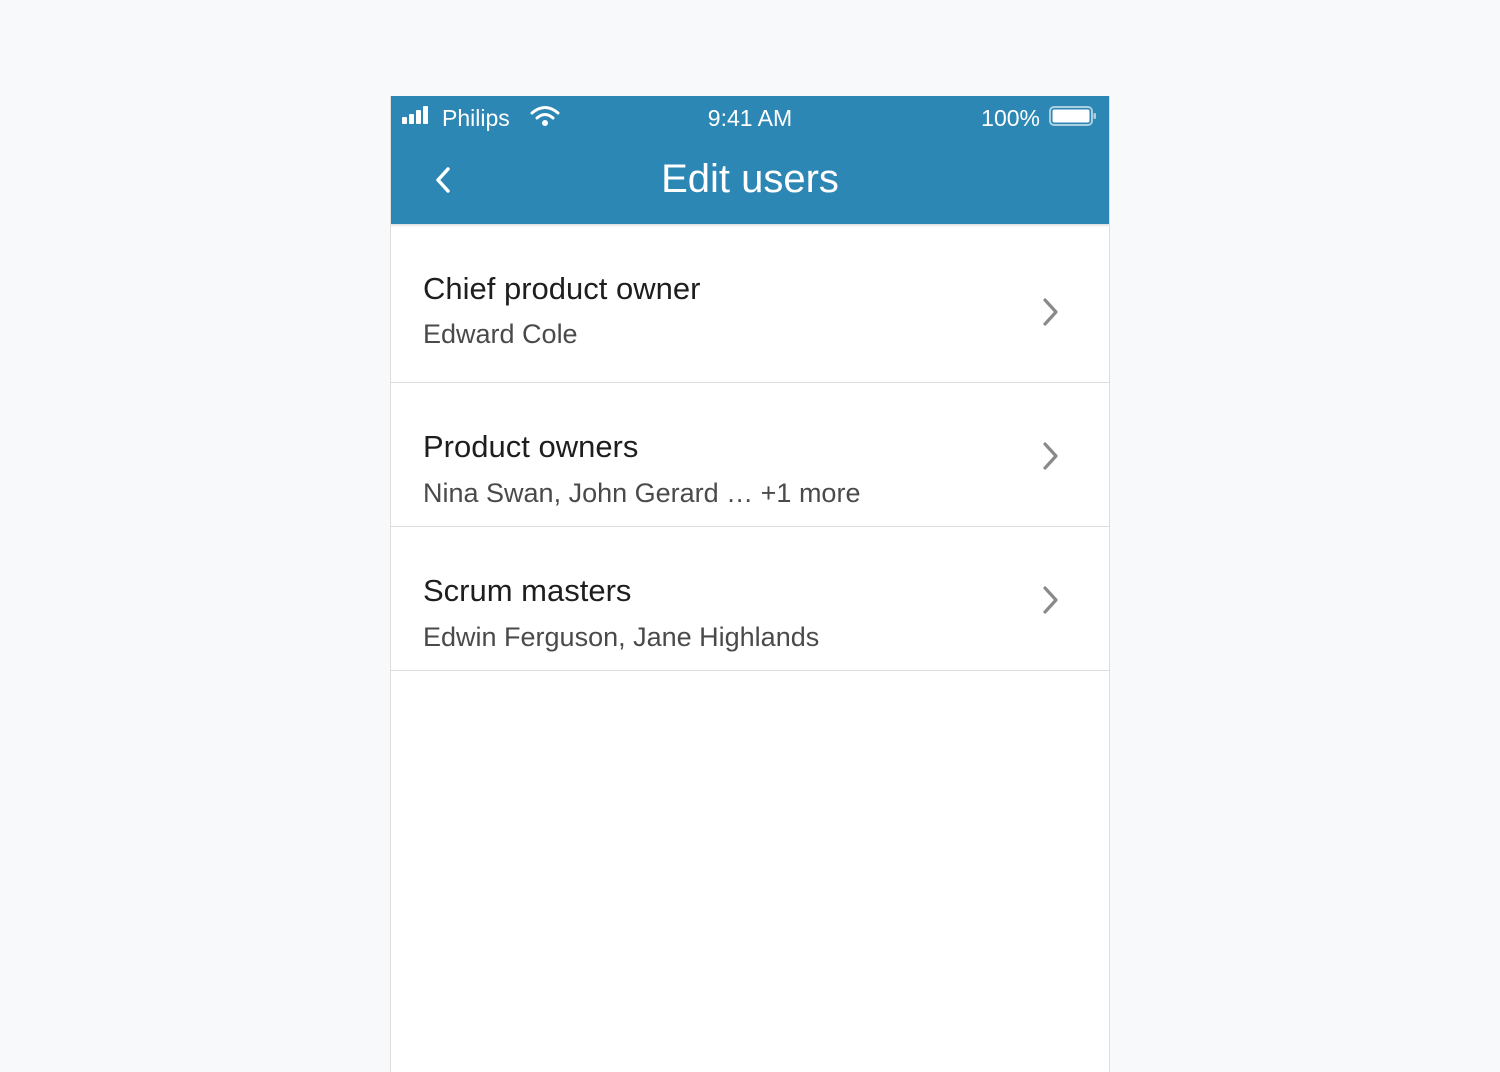 Image resolution: width=1500 pixels, height=1072 pixels. I want to click on status-bar: Philips 9:41 AM 100%, so click(750, 118).